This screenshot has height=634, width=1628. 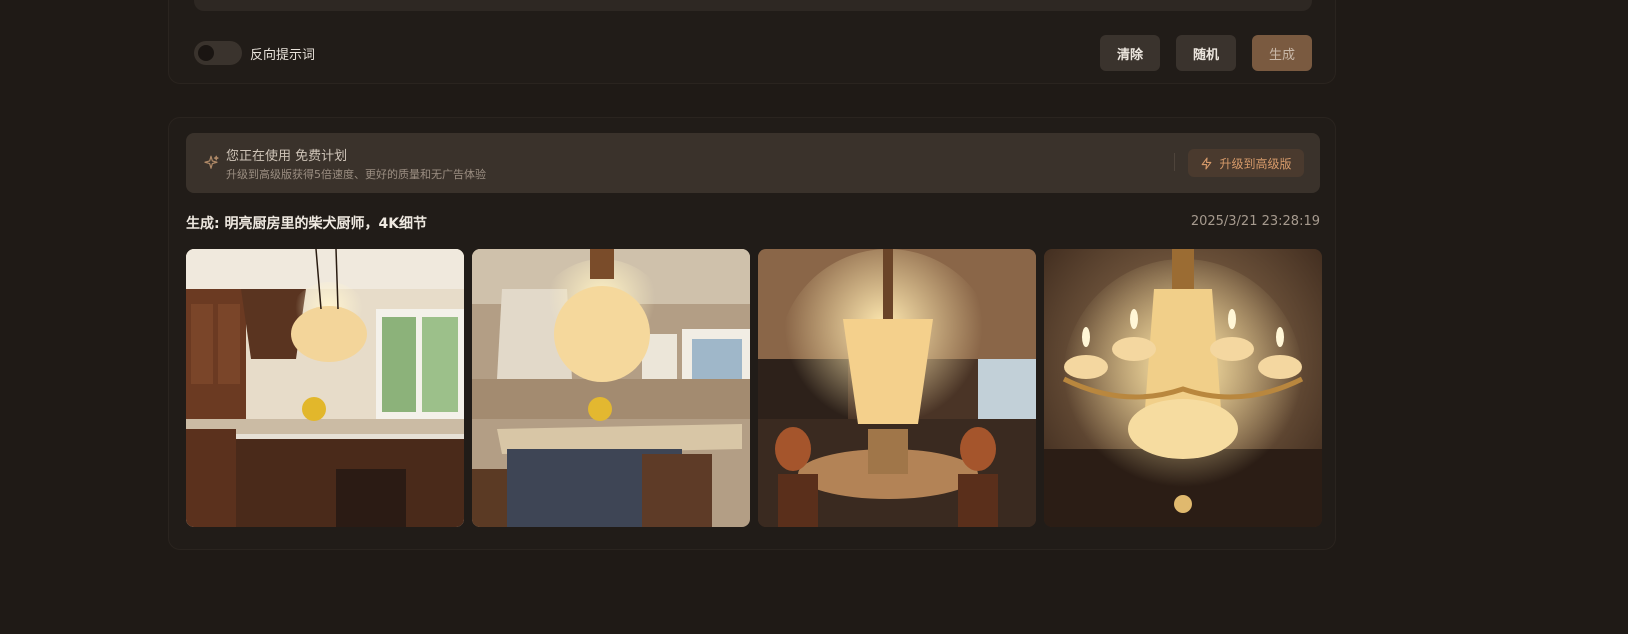 I want to click on generation-title: 生成: 明亮厨房里的柴犬厨师，4K细节, so click(x=307, y=224).